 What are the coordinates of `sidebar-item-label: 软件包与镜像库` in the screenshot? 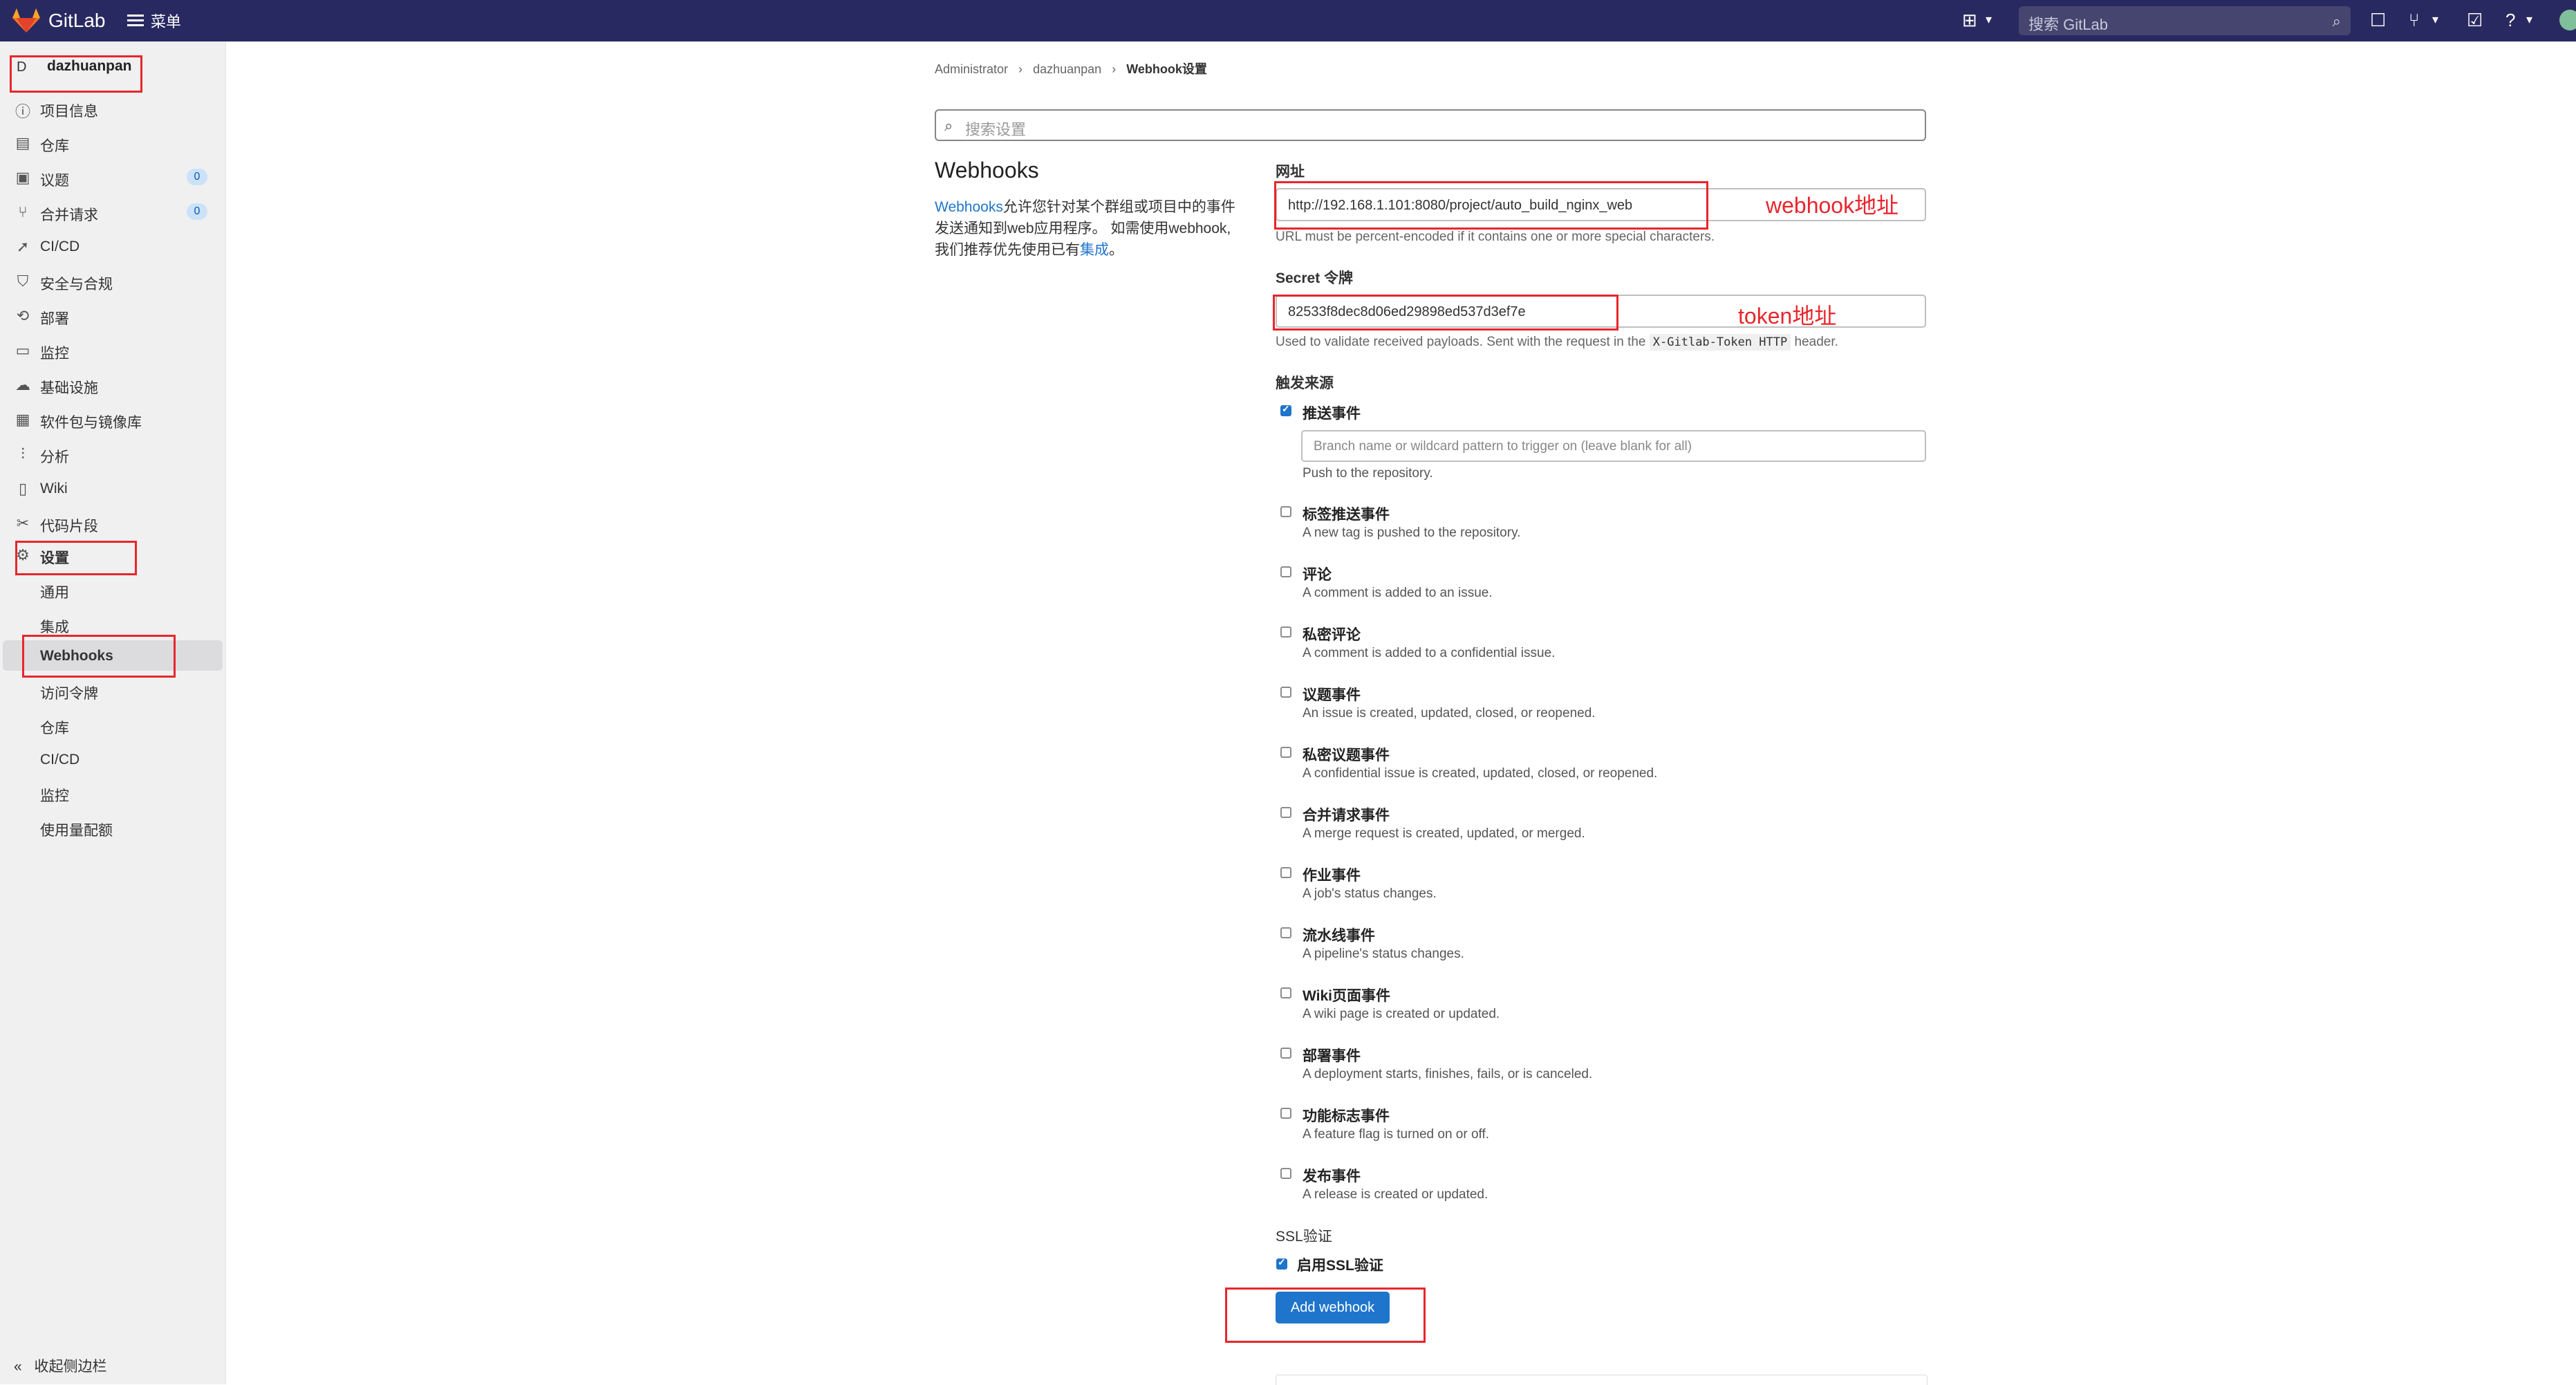 It's located at (91, 423).